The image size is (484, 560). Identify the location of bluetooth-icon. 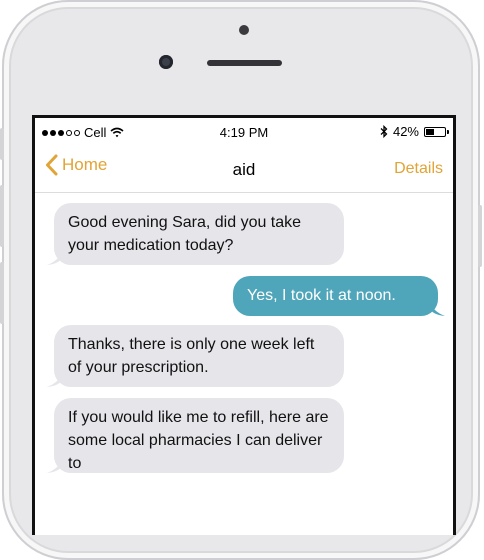
(384, 131).